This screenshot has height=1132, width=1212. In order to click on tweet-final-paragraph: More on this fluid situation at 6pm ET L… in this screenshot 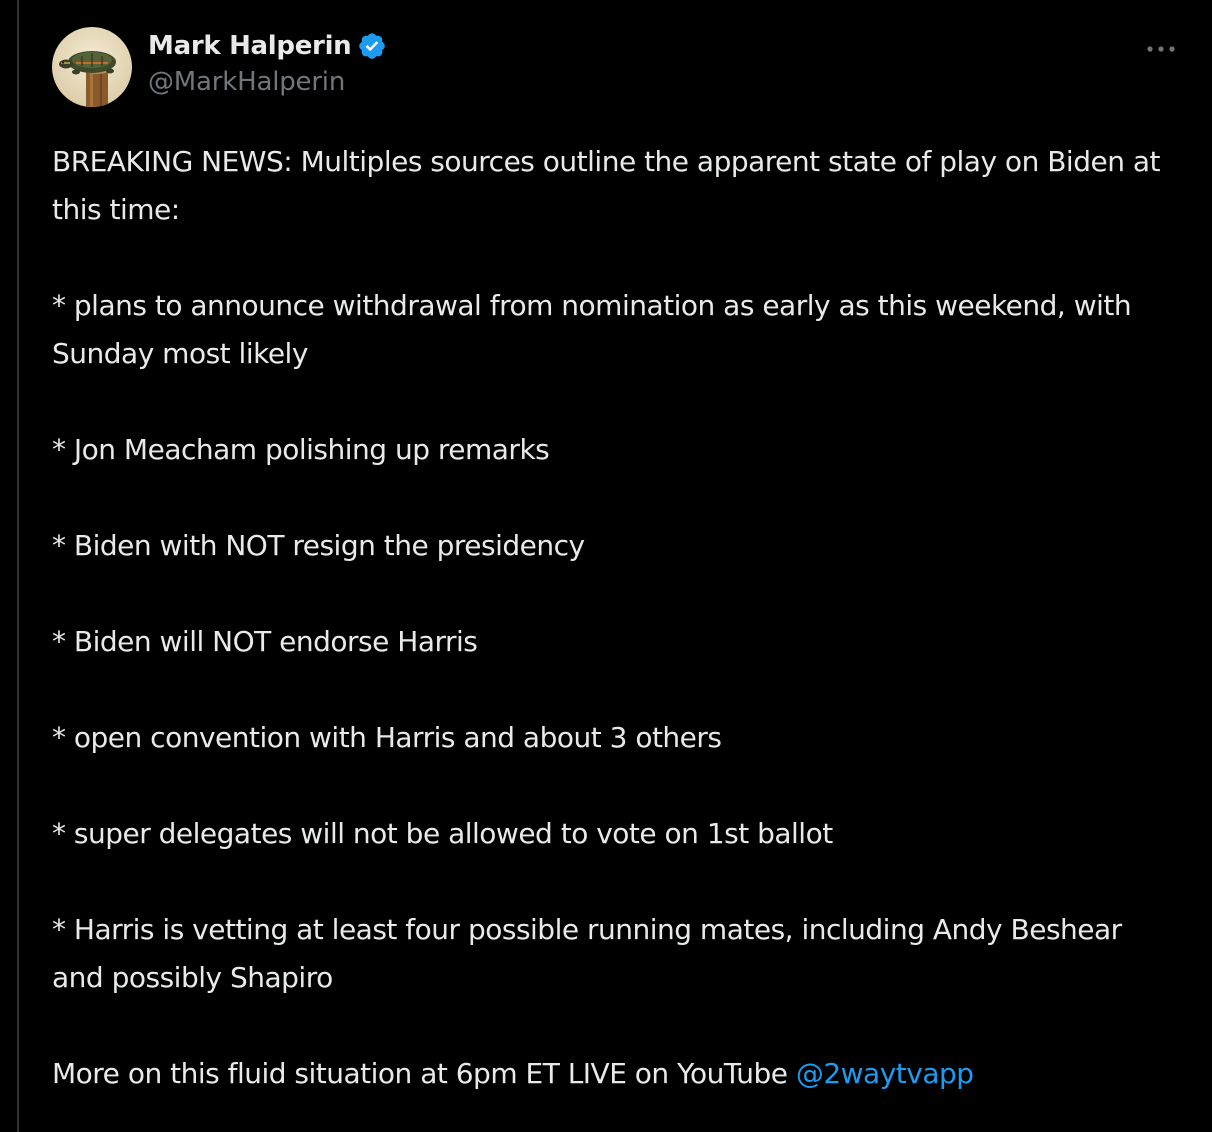, I will do `click(612, 1074)`.